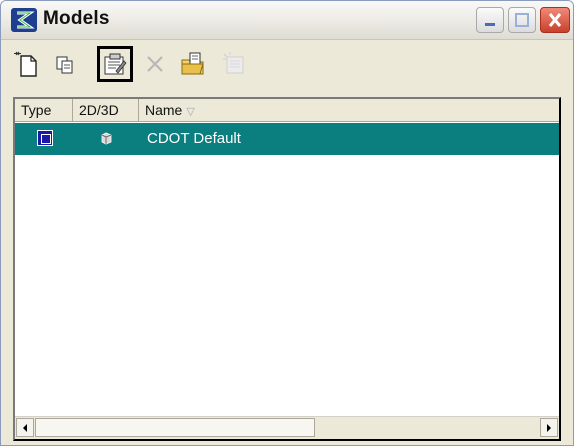 The image size is (574, 446). I want to click on active-model-button, so click(235, 64).